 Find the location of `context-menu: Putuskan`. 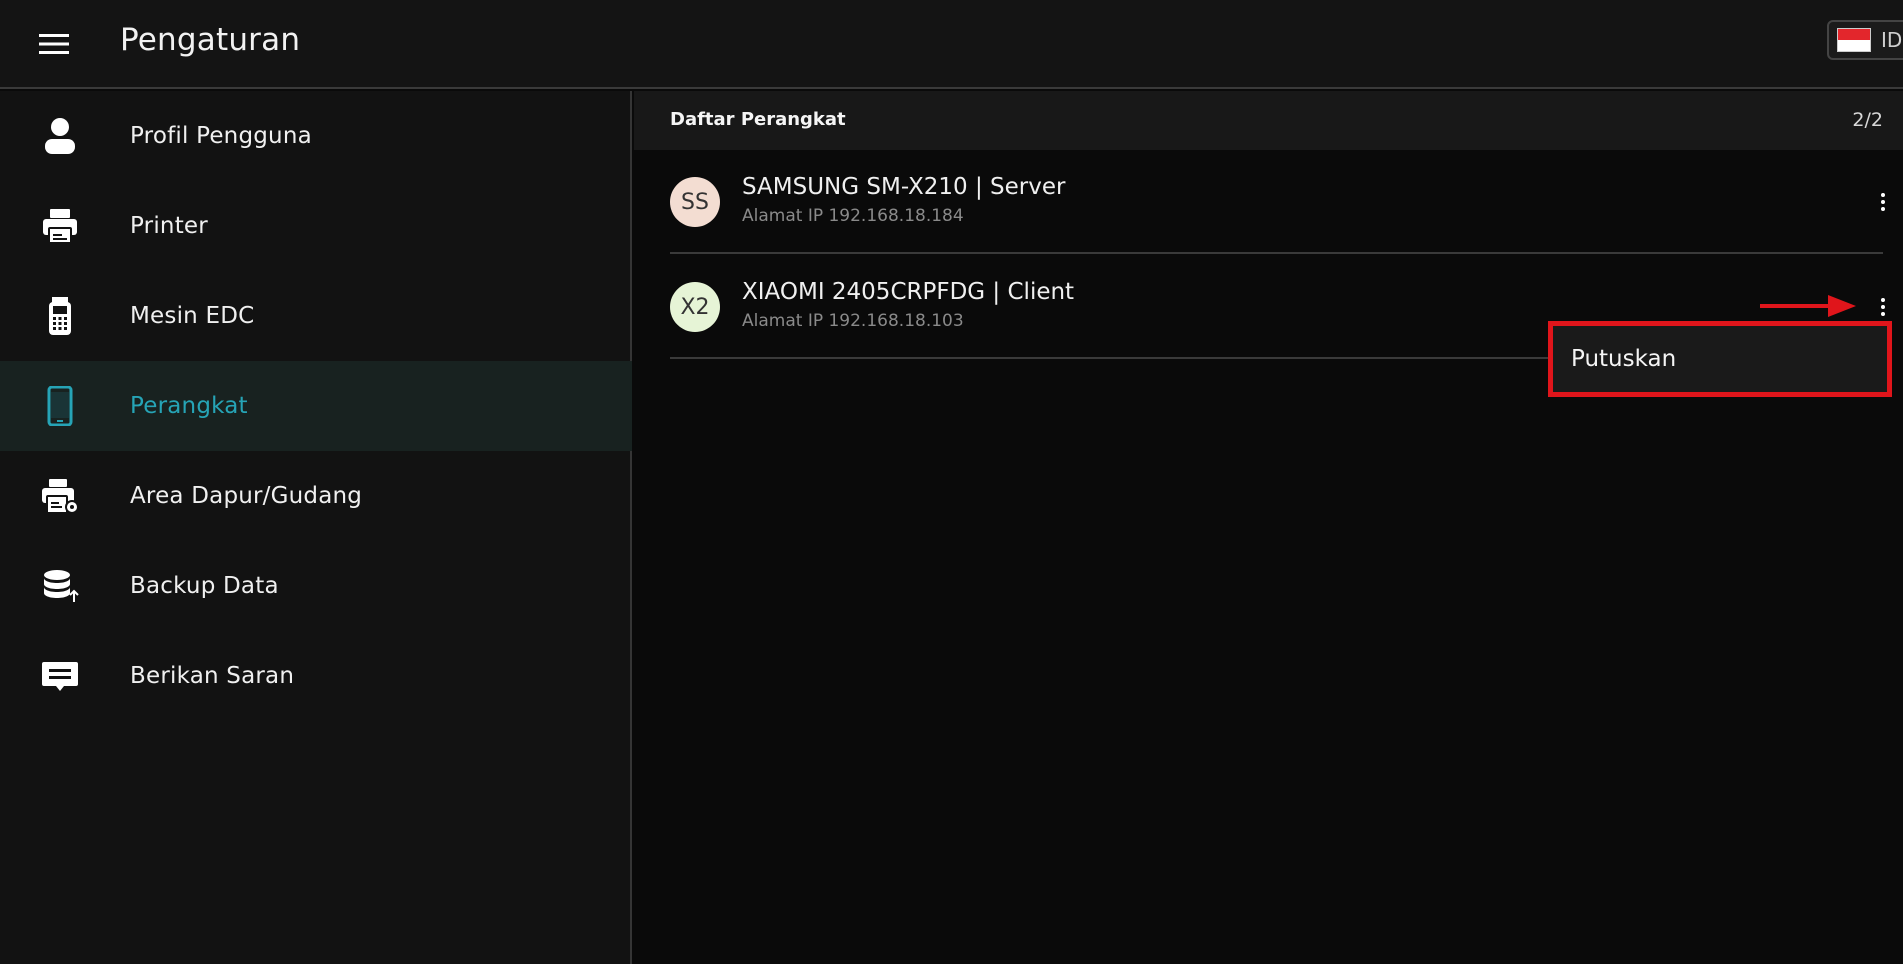

context-menu: Putuskan is located at coordinates (1720, 359).